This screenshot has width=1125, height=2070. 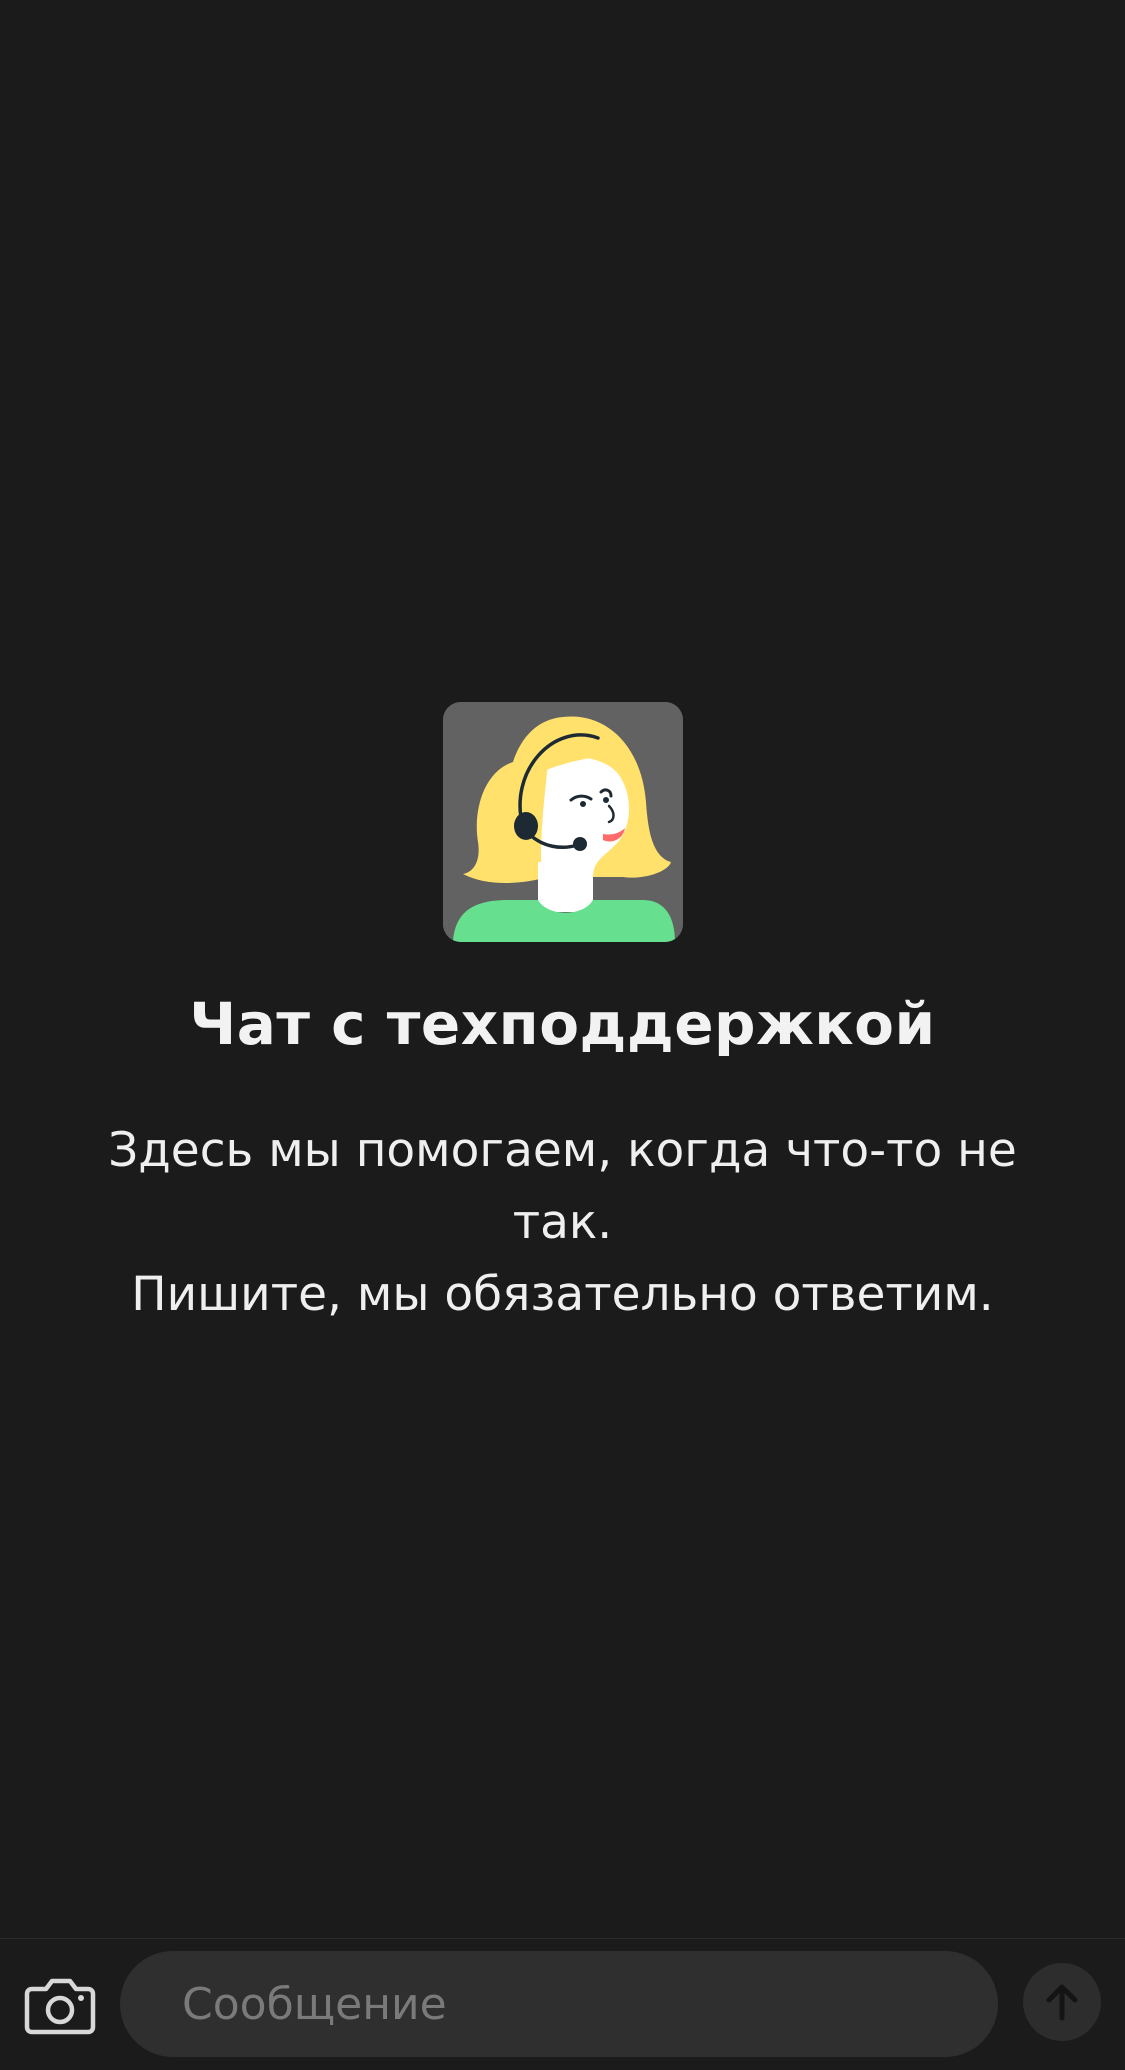 I want to click on arrow-up-icon, so click(x=1062, y=2002).